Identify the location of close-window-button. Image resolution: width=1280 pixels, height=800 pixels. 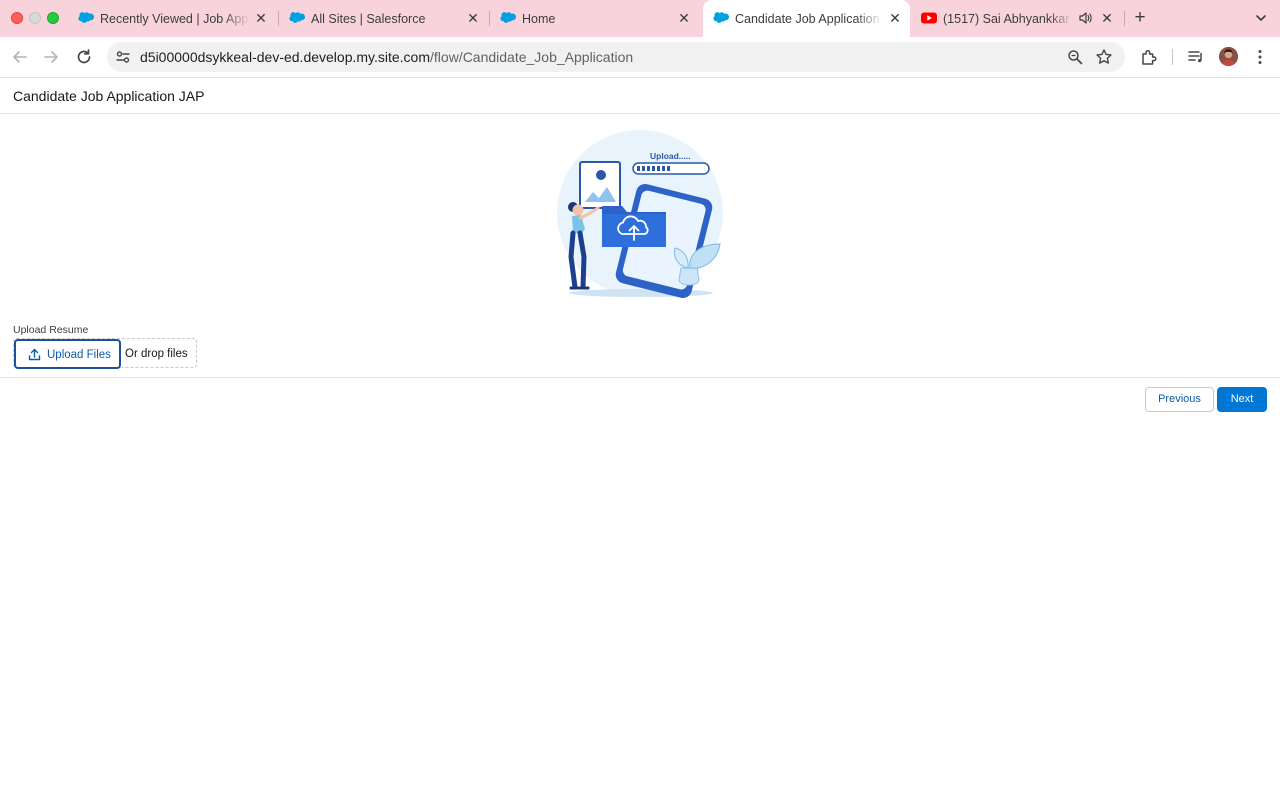
(17, 18).